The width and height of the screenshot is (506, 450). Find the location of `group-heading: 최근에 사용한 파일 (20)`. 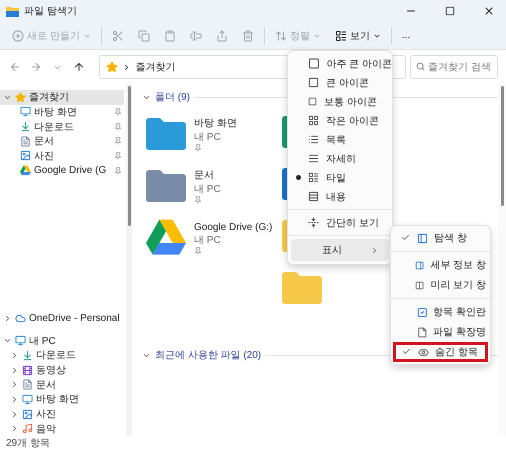

group-heading: 최근에 사용한 파일 (20) is located at coordinates (208, 355).